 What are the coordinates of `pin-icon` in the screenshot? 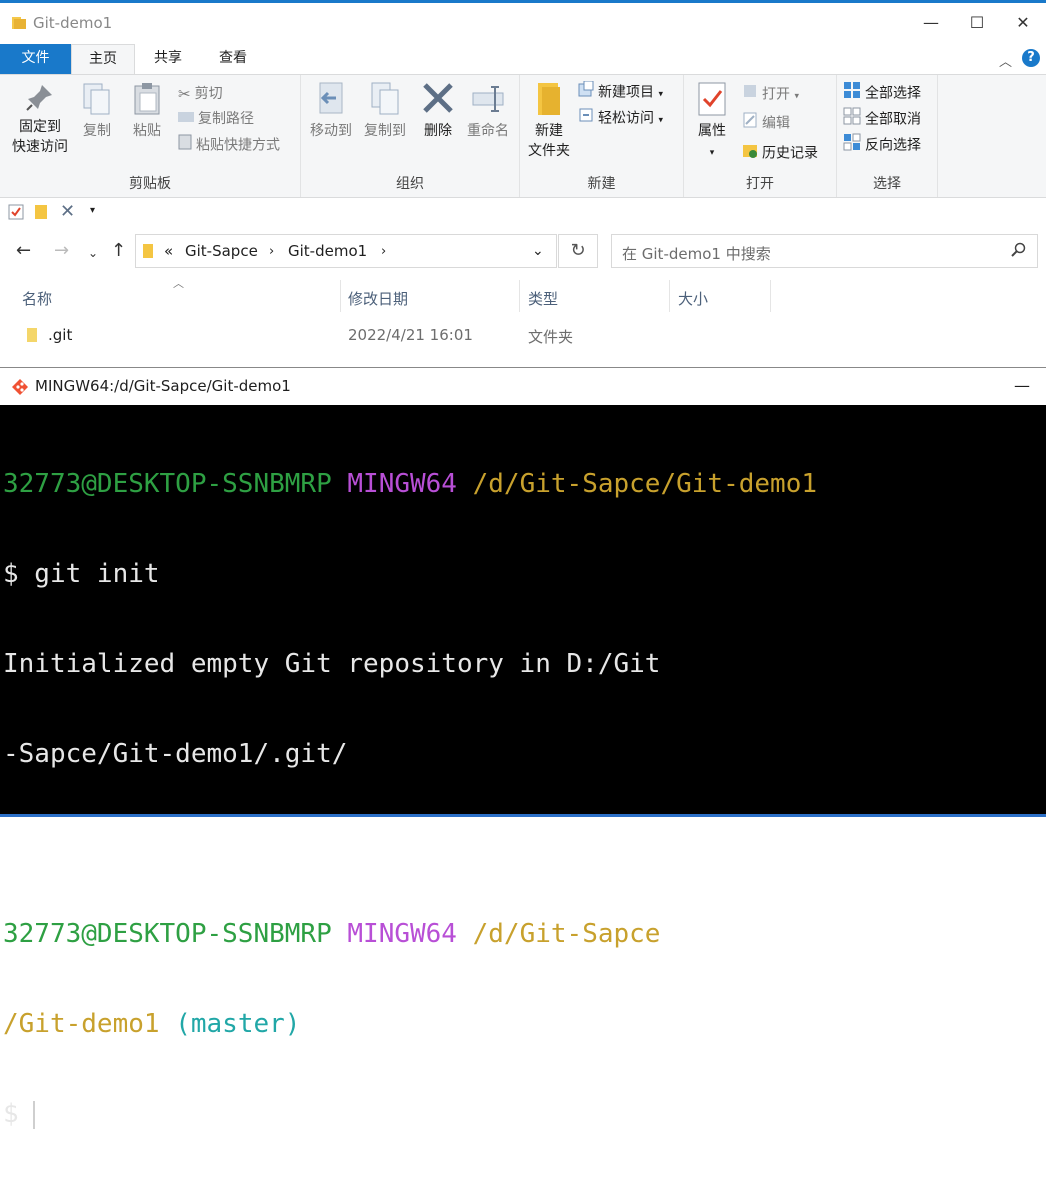 It's located at (39, 98).